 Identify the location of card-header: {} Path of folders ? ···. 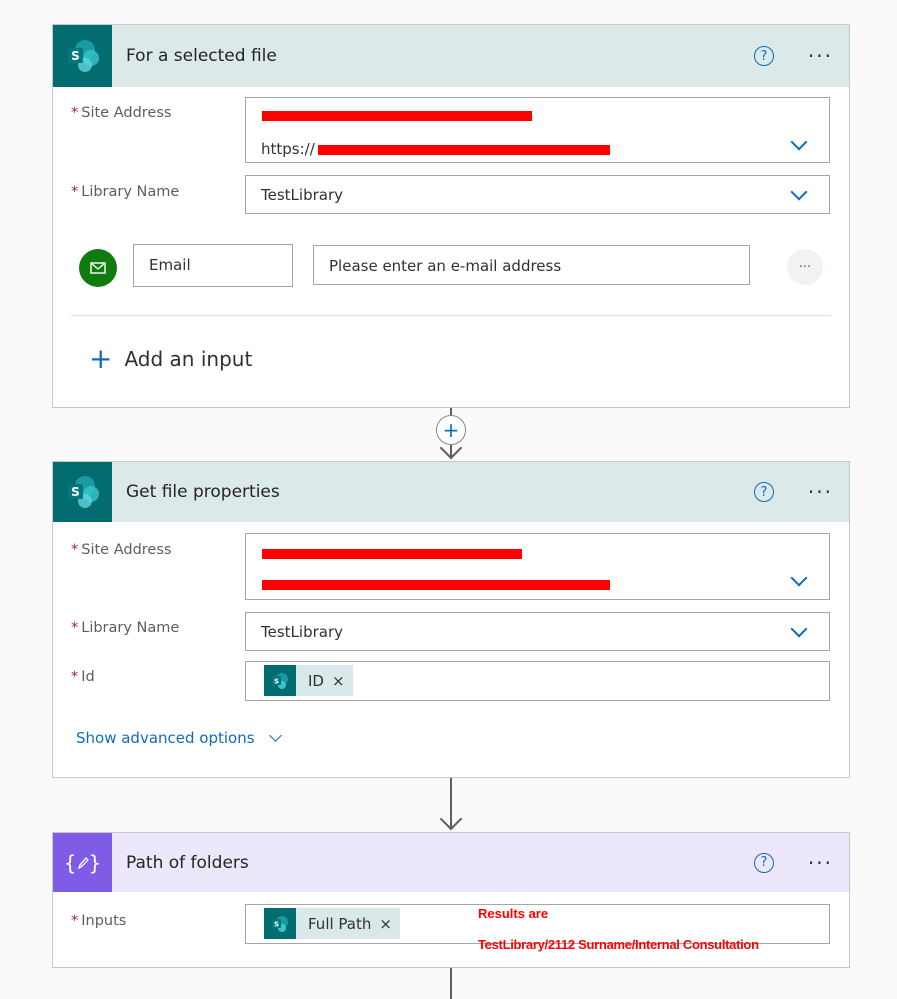
(451, 862).